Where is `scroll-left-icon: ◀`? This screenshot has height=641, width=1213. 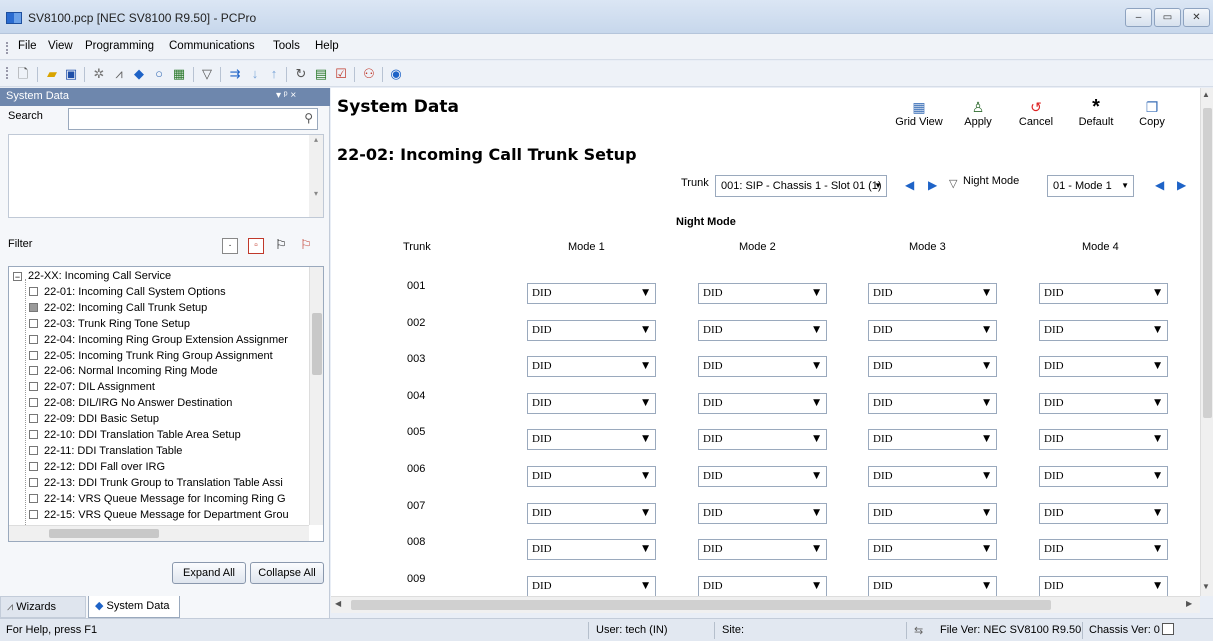 scroll-left-icon: ◀ is located at coordinates (338, 603).